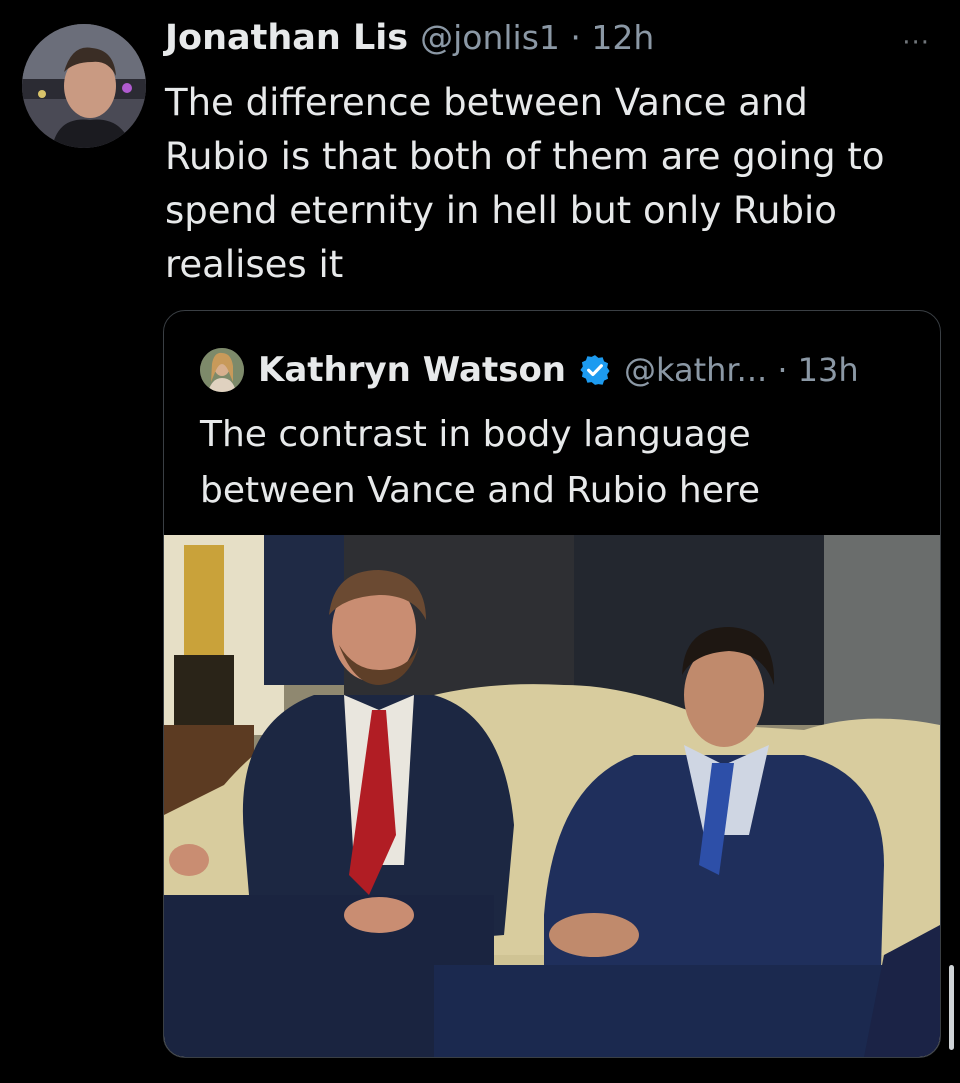 This screenshot has width=960, height=1083. I want to click on author-avatar-photo, so click(84, 86).